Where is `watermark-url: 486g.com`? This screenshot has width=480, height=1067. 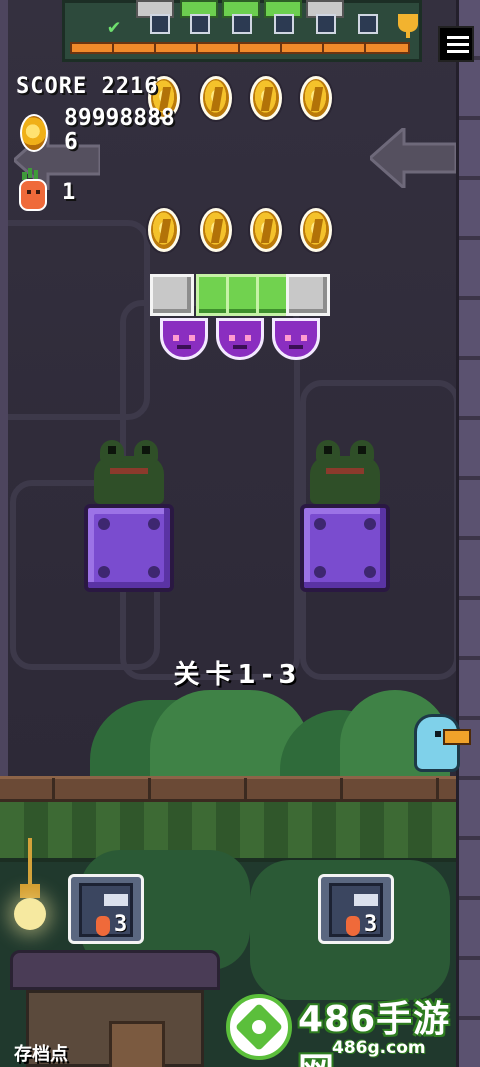 watermark-url: 486g.com is located at coordinates (379, 1048).